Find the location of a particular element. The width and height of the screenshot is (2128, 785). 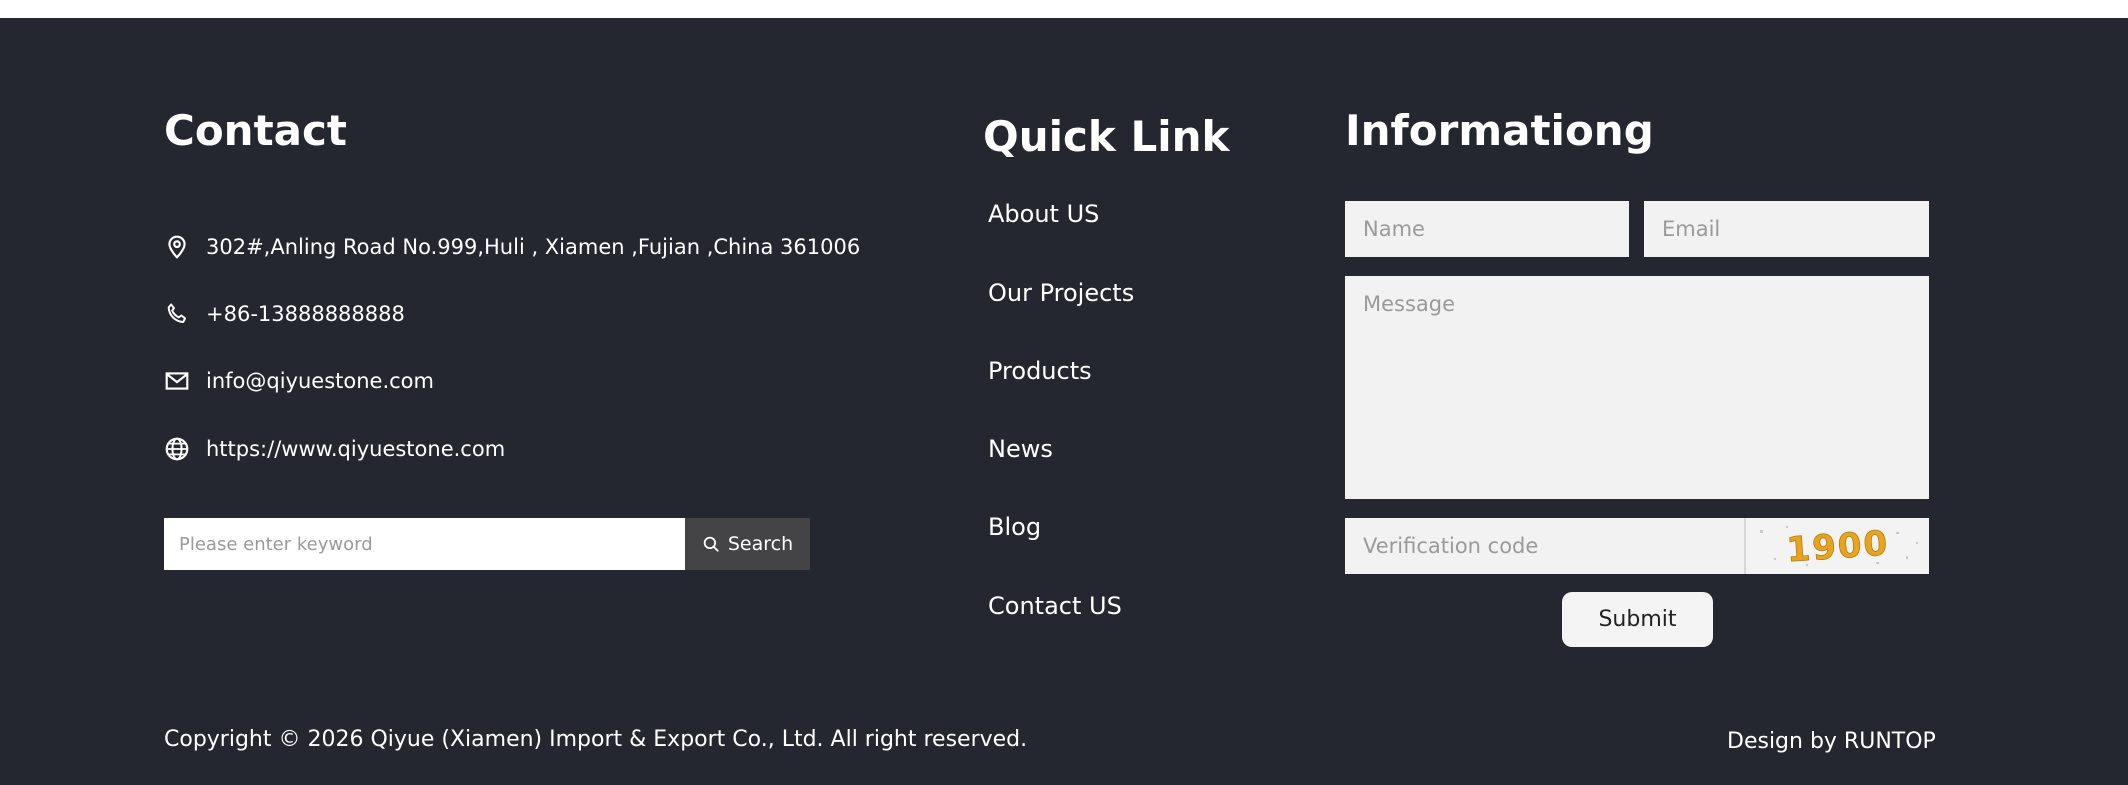

quick-link-contact-us: Contact US is located at coordinates (1055, 606).